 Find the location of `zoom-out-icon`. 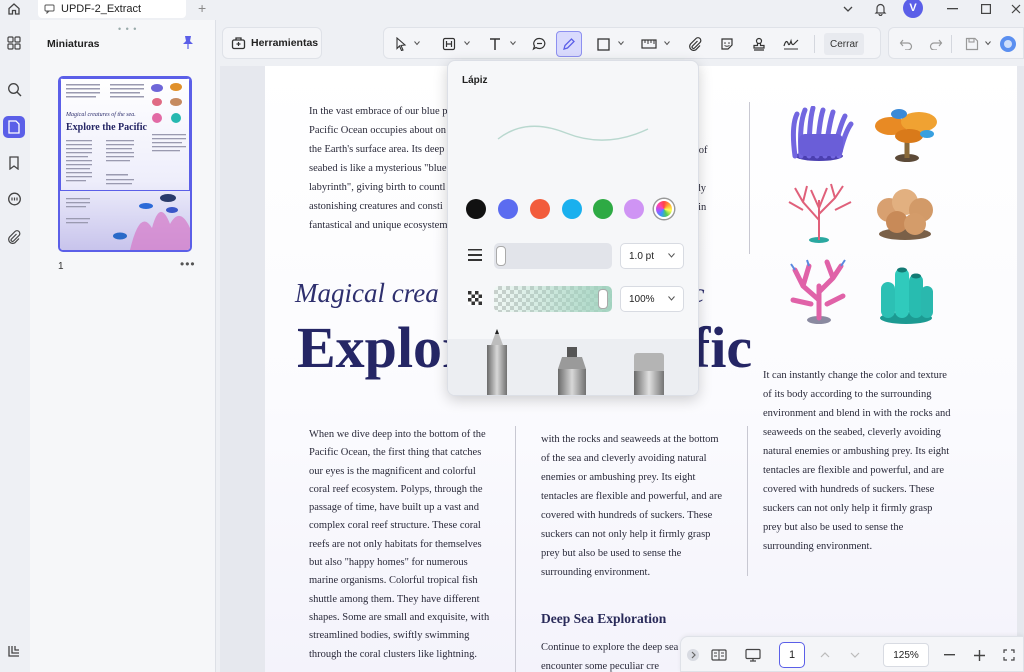

zoom-out-icon is located at coordinates (949, 655).